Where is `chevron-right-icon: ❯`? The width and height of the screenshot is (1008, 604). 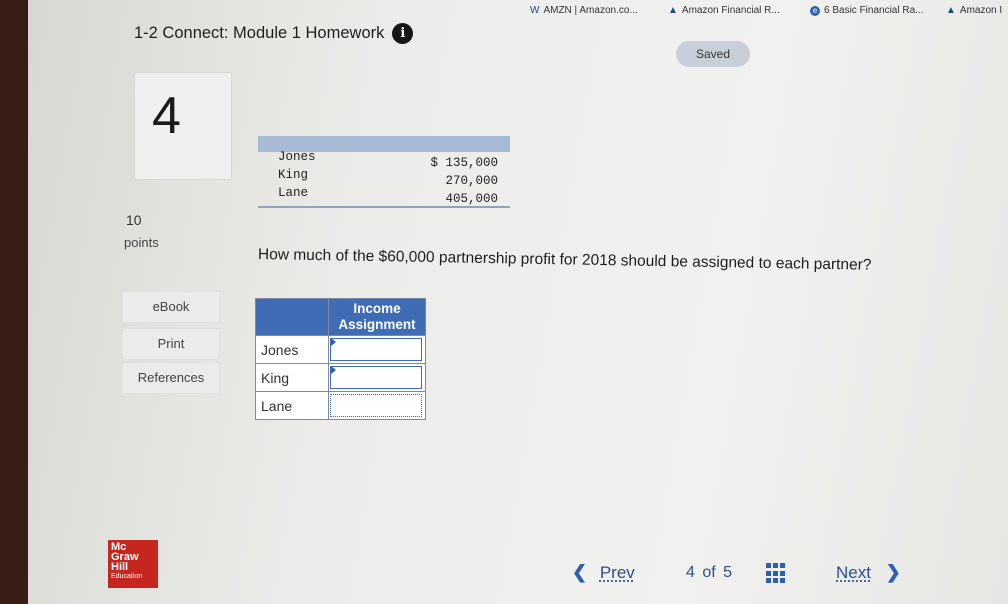 chevron-right-icon: ❯ is located at coordinates (893, 572).